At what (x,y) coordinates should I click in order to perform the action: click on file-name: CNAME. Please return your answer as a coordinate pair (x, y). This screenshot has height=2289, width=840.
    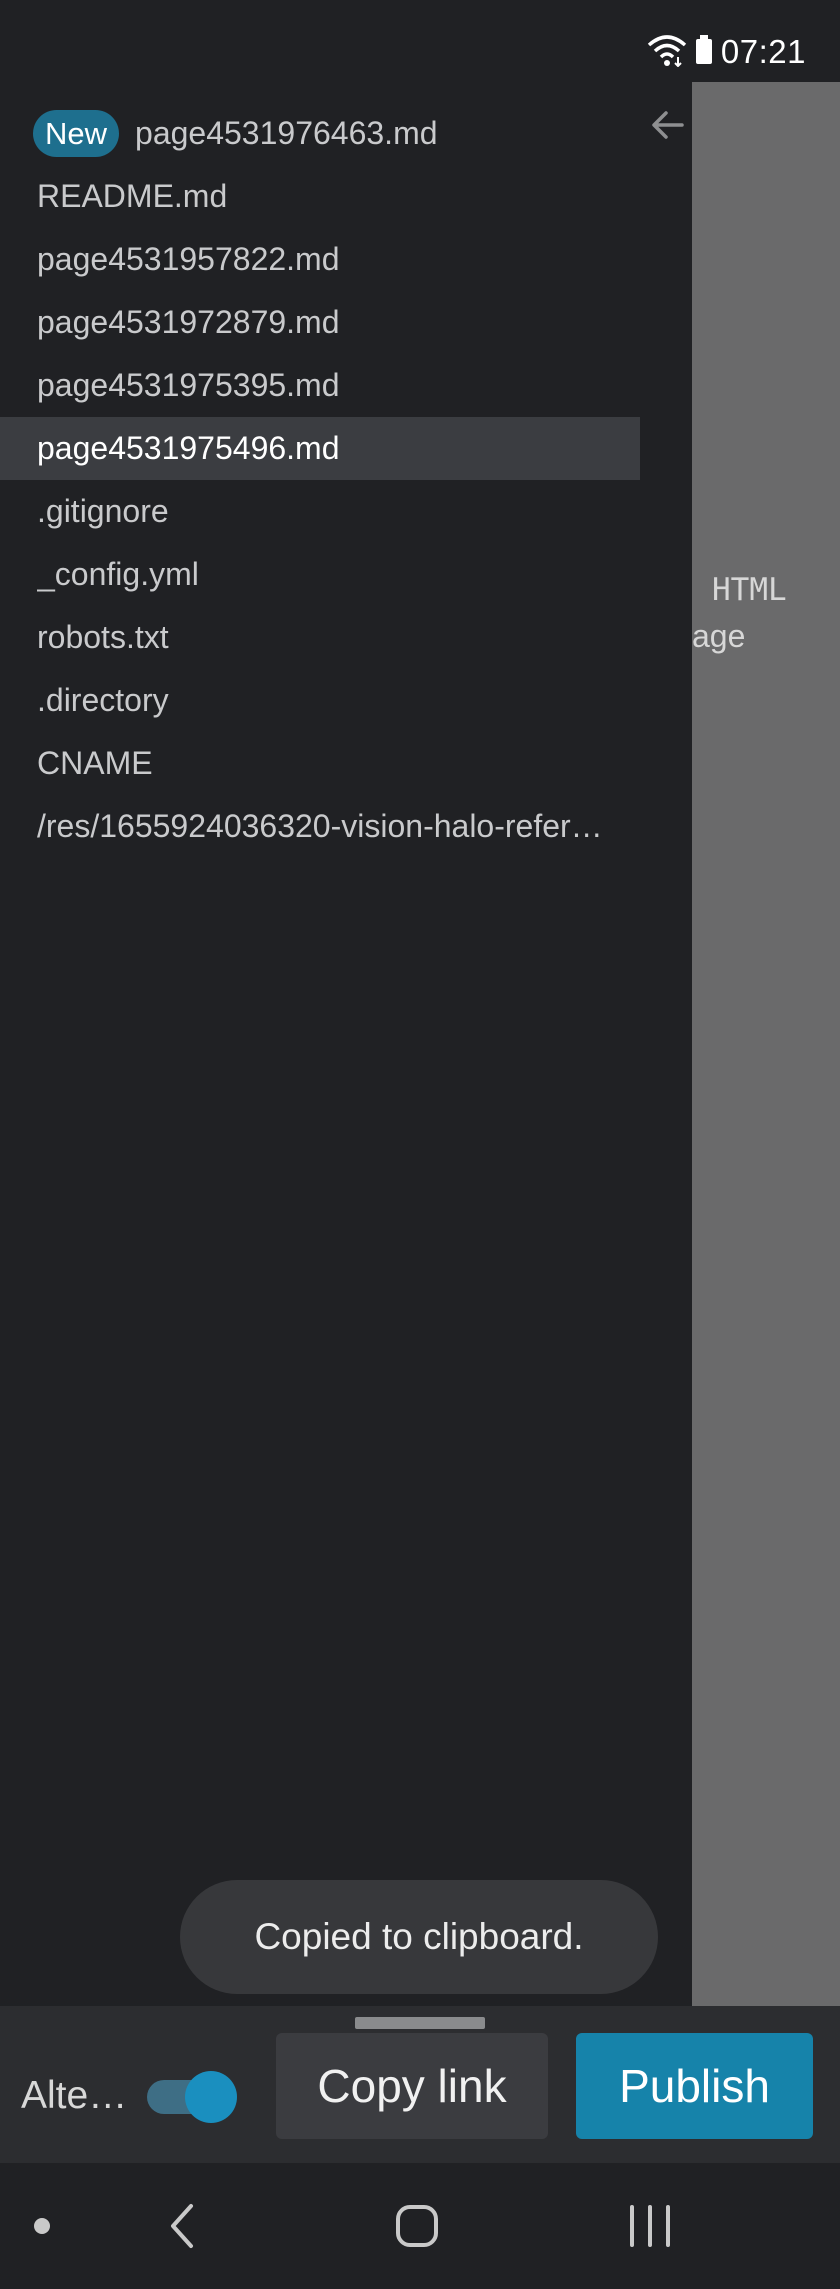
    Looking at the image, I should click on (95, 763).